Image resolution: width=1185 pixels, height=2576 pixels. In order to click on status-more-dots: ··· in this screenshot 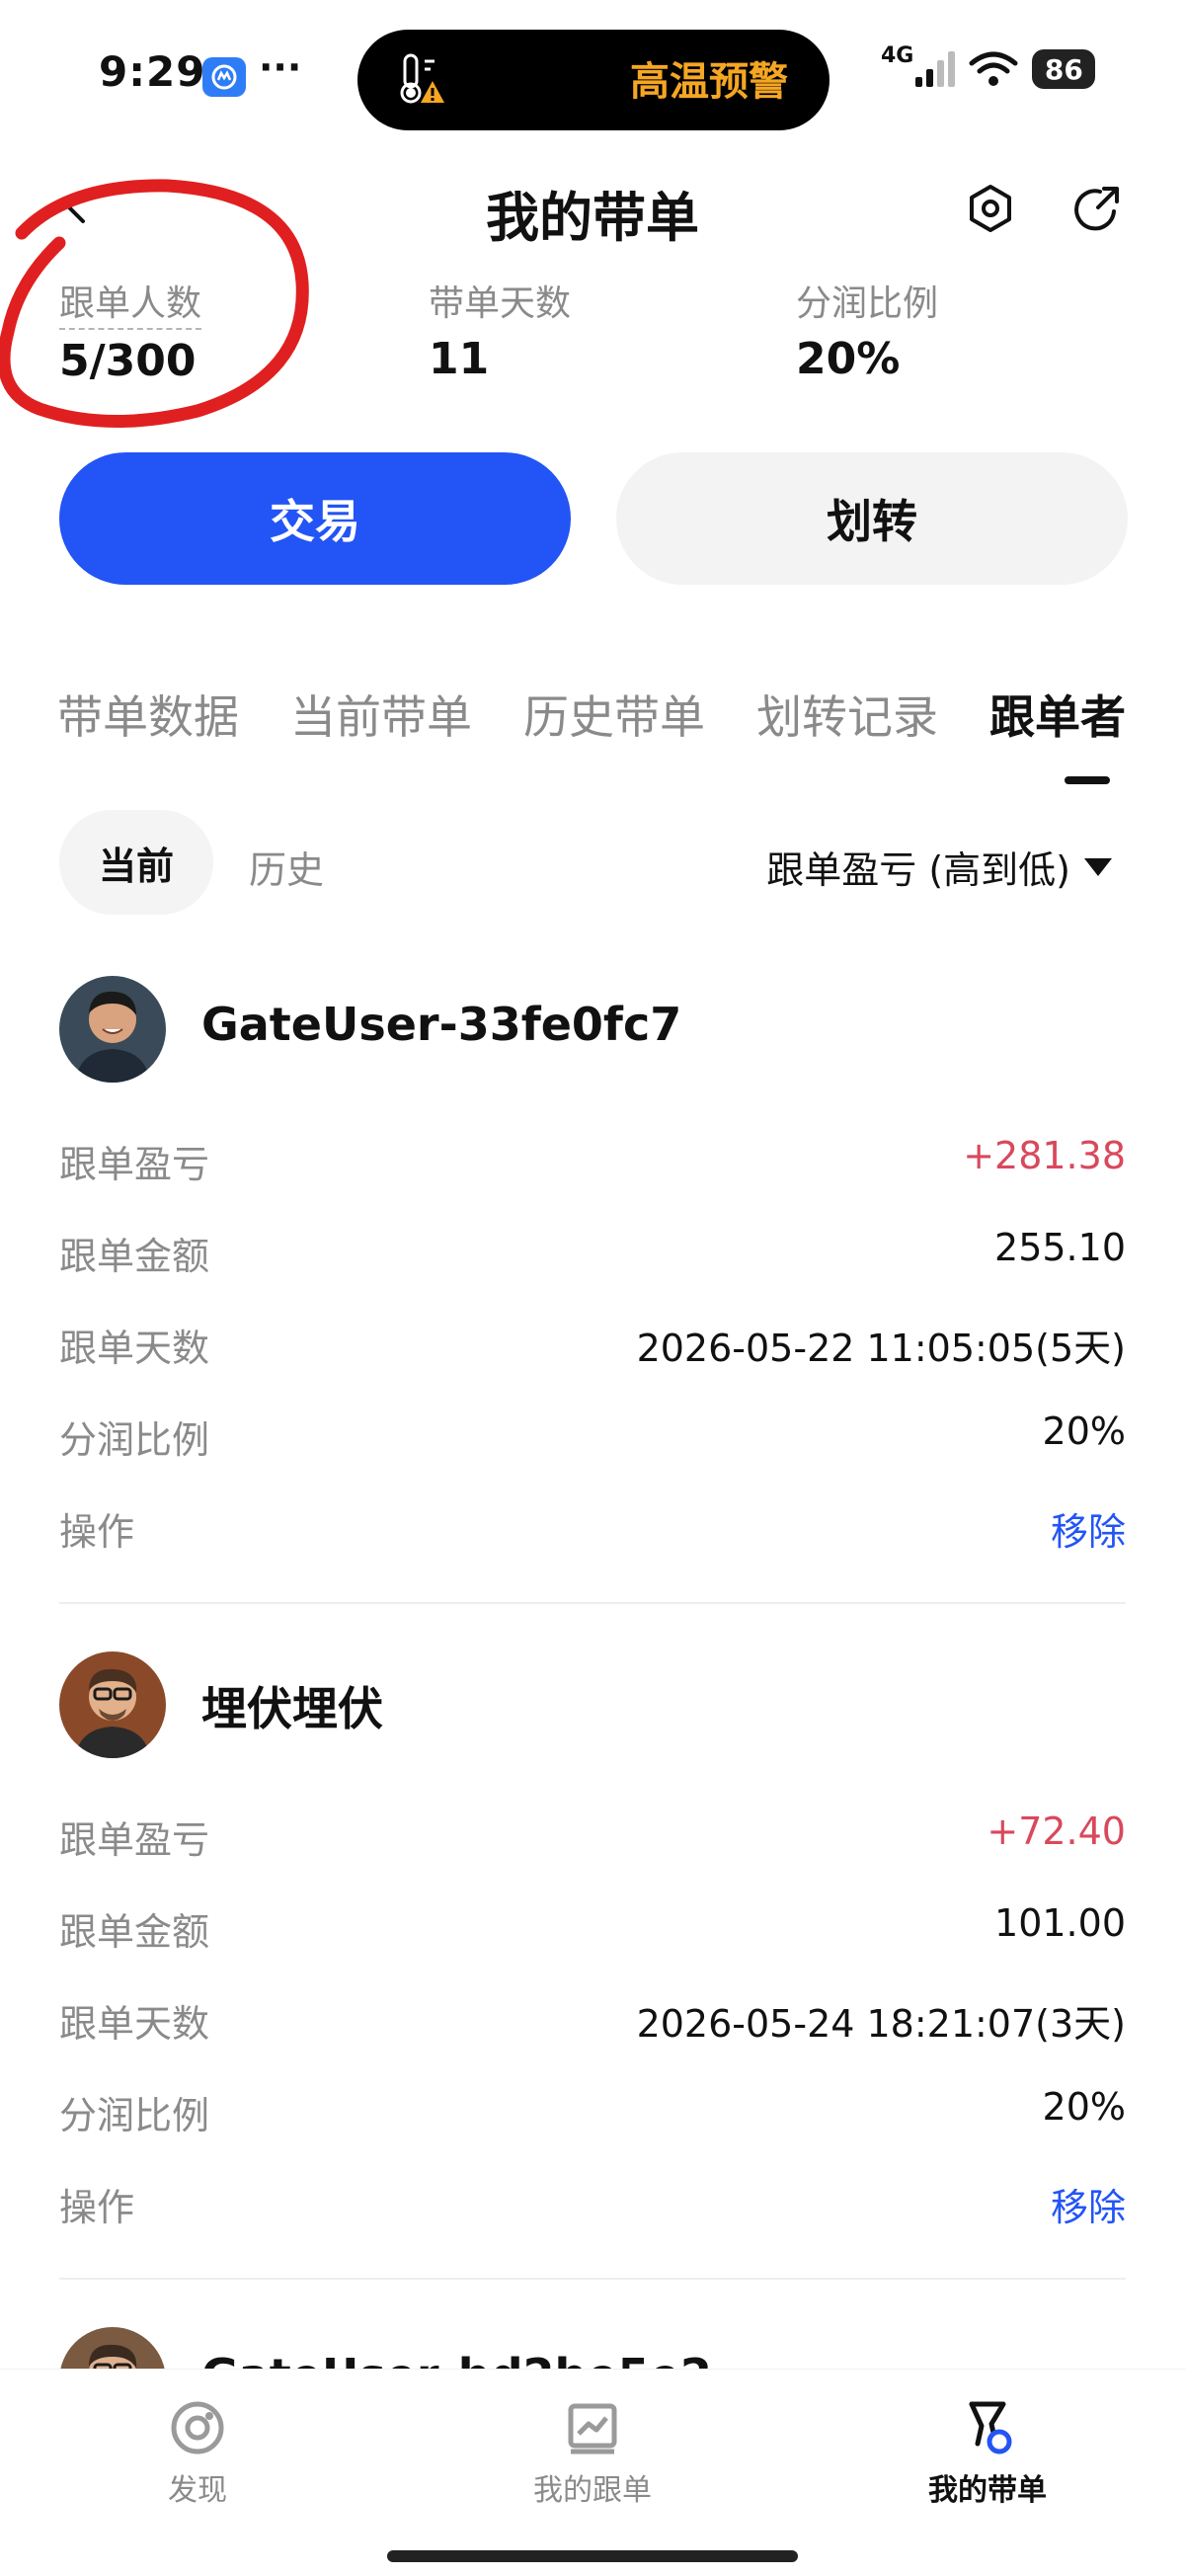, I will do `click(281, 67)`.